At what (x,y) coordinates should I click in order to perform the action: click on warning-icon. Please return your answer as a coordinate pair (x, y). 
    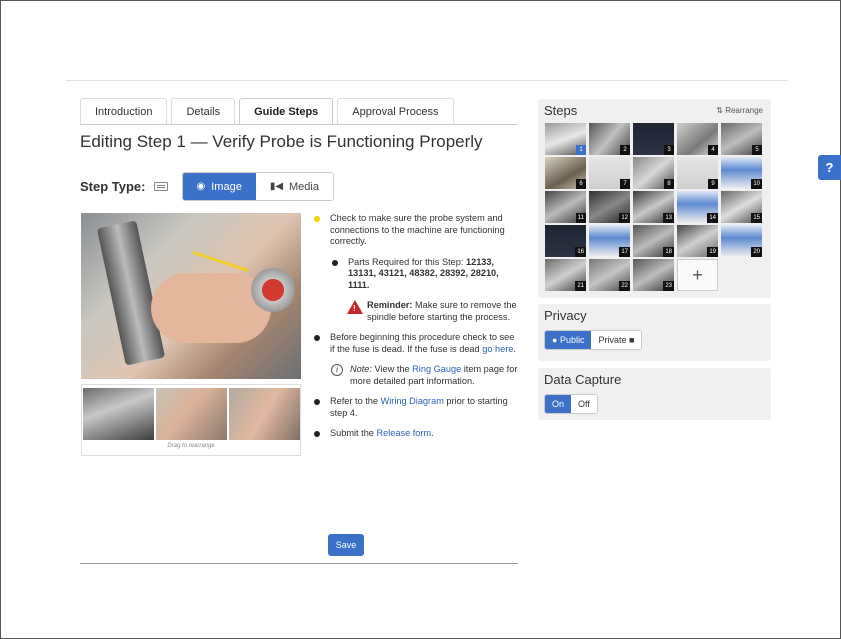
    Looking at the image, I should click on (355, 307).